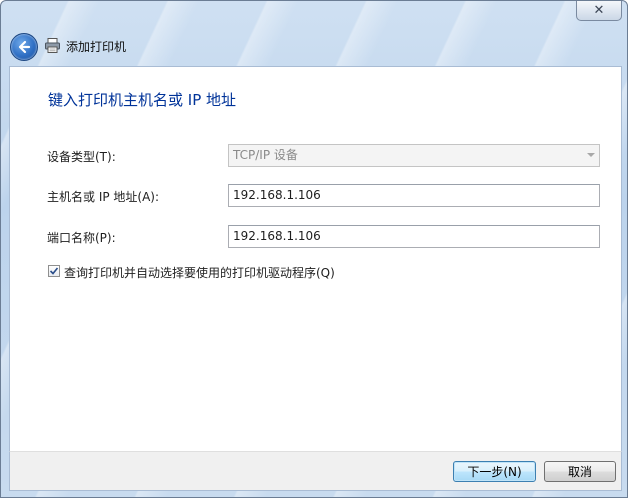 This screenshot has width=628, height=498. What do you see at coordinates (81, 157) in the screenshot?
I see `device-type-label: 设备类型(T):` at bounding box center [81, 157].